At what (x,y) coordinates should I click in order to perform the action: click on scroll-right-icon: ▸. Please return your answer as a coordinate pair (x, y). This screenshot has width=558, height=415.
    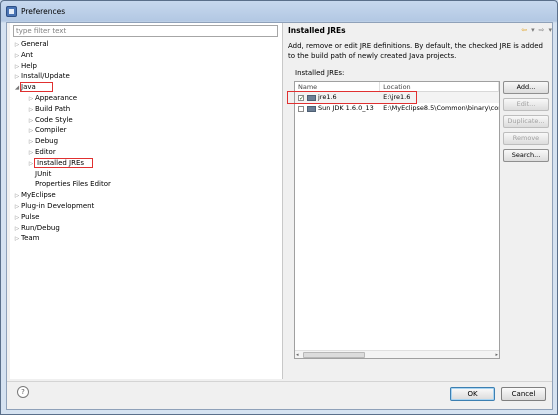
    Looking at the image, I should click on (496, 354).